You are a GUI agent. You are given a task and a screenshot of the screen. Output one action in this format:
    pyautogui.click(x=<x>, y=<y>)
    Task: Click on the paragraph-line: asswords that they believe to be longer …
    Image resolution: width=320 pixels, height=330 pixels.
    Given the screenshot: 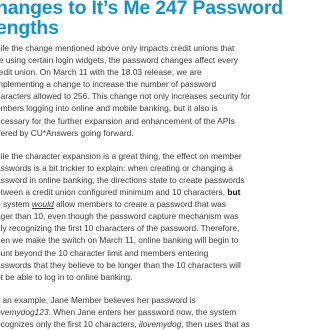 What is the action you would take?
    pyautogui.click(x=132, y=265)
    